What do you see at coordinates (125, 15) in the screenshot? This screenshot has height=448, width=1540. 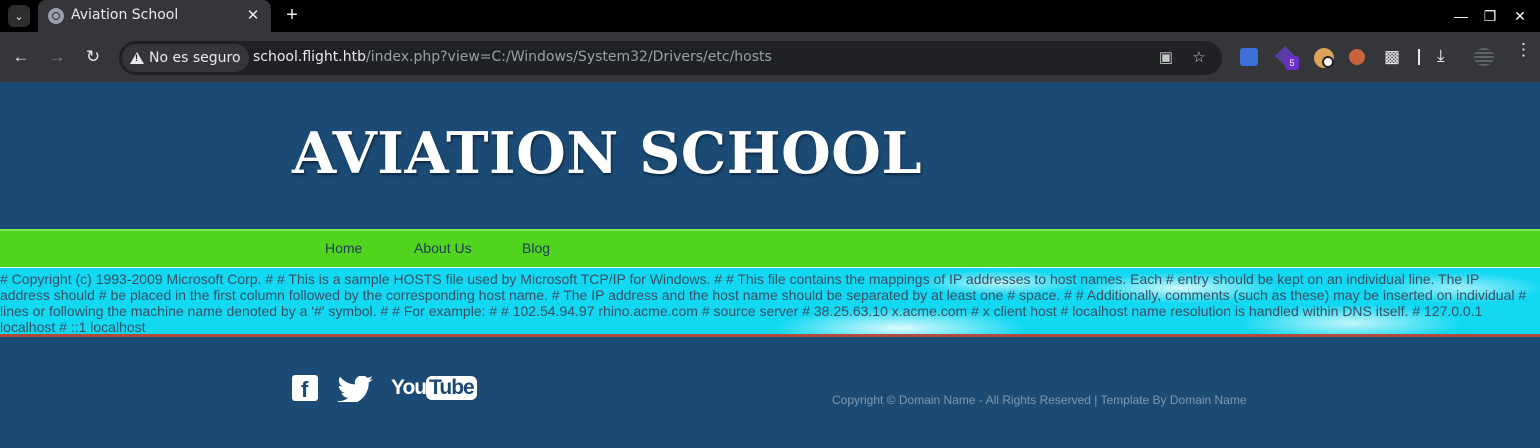 I see `tab-title: Aviation School` at bounding box center [125, 15].